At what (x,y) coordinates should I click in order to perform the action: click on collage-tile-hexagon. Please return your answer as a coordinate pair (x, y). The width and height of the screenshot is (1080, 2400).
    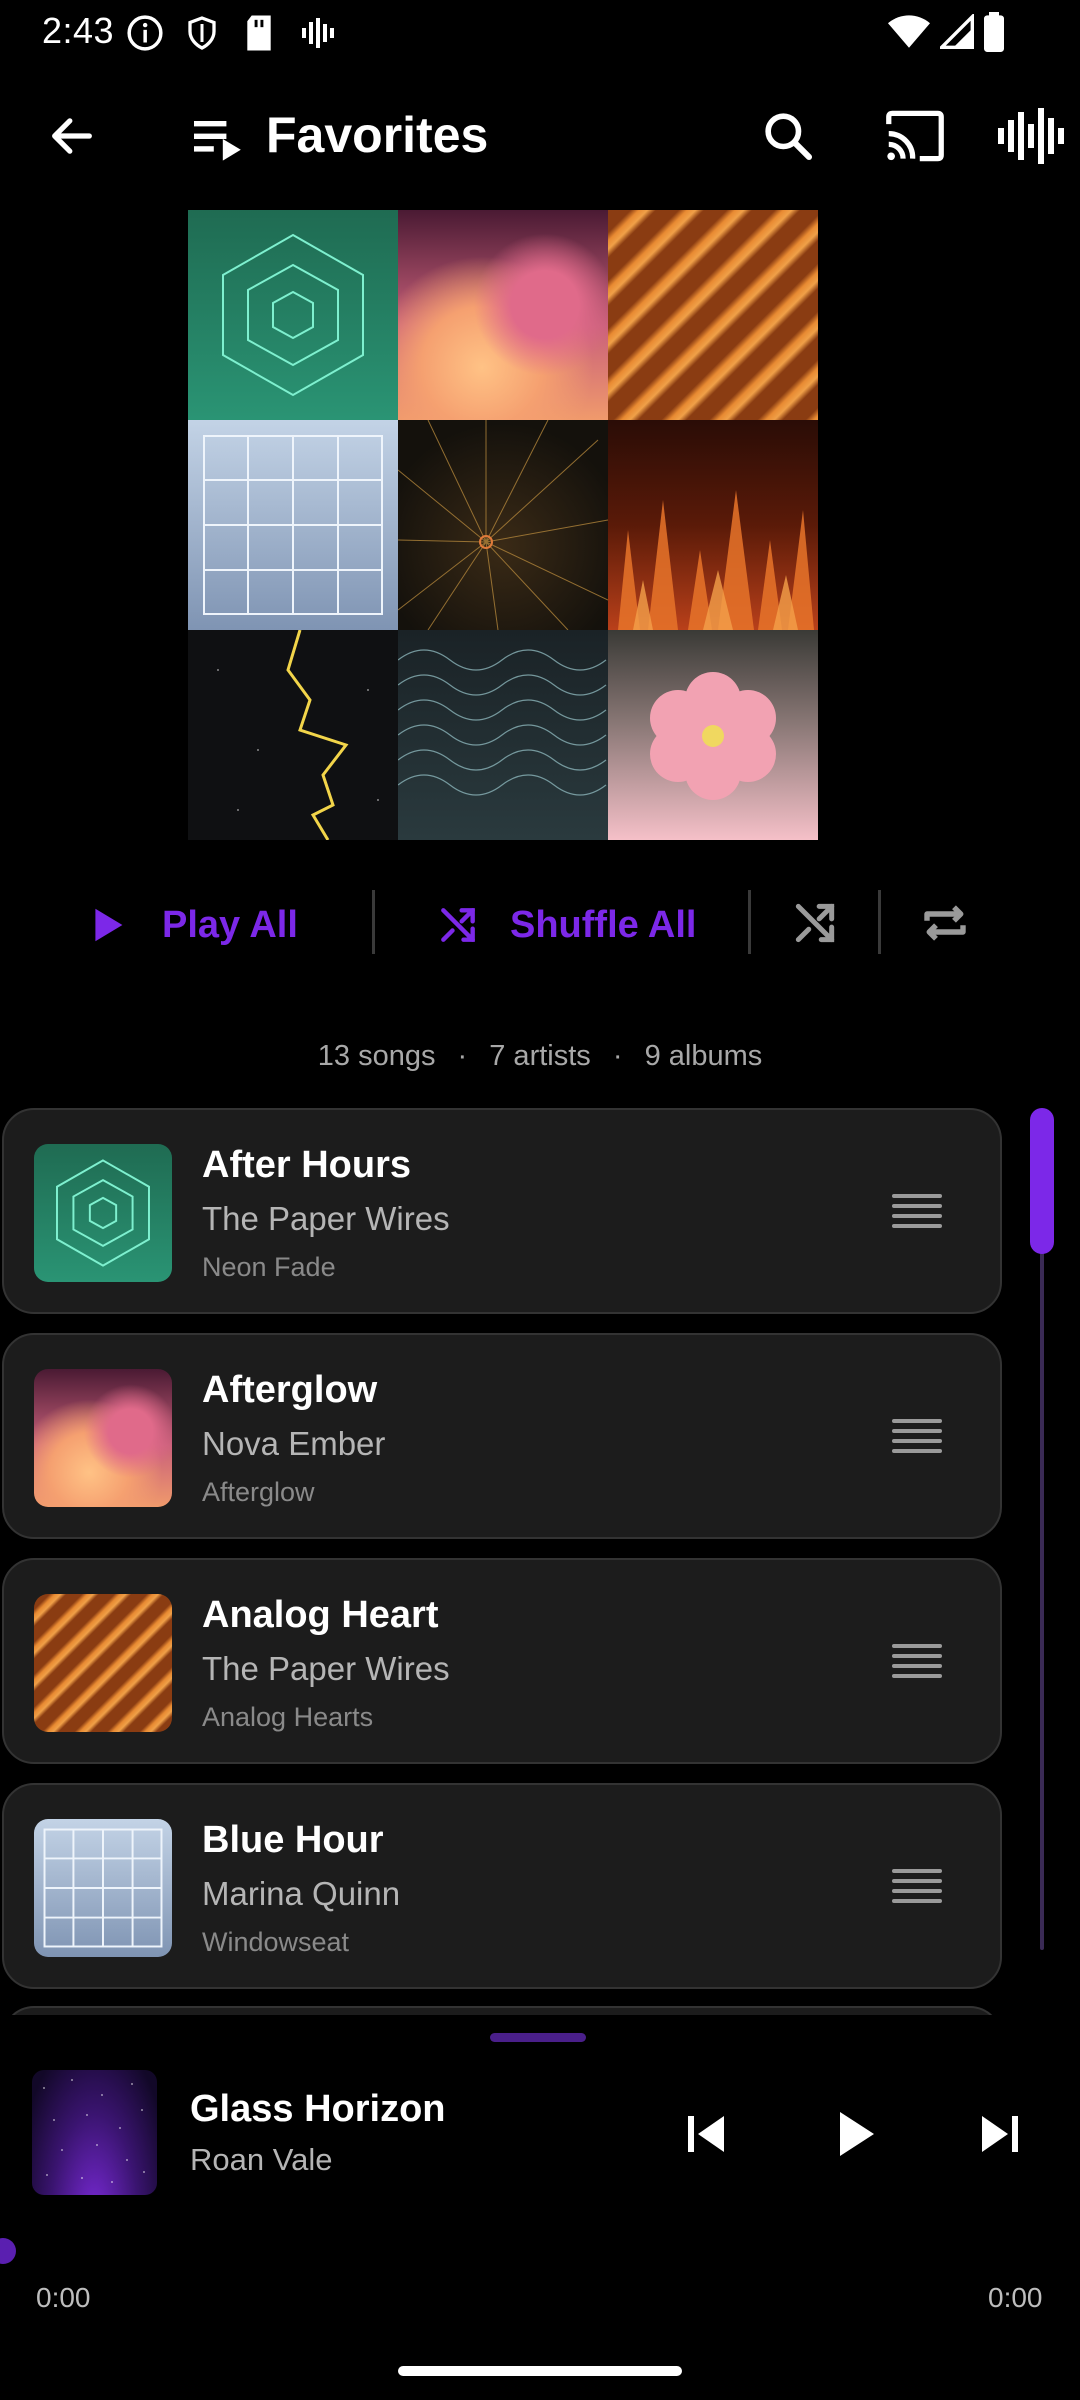
    Looking at the image, I should click on (293, 315).